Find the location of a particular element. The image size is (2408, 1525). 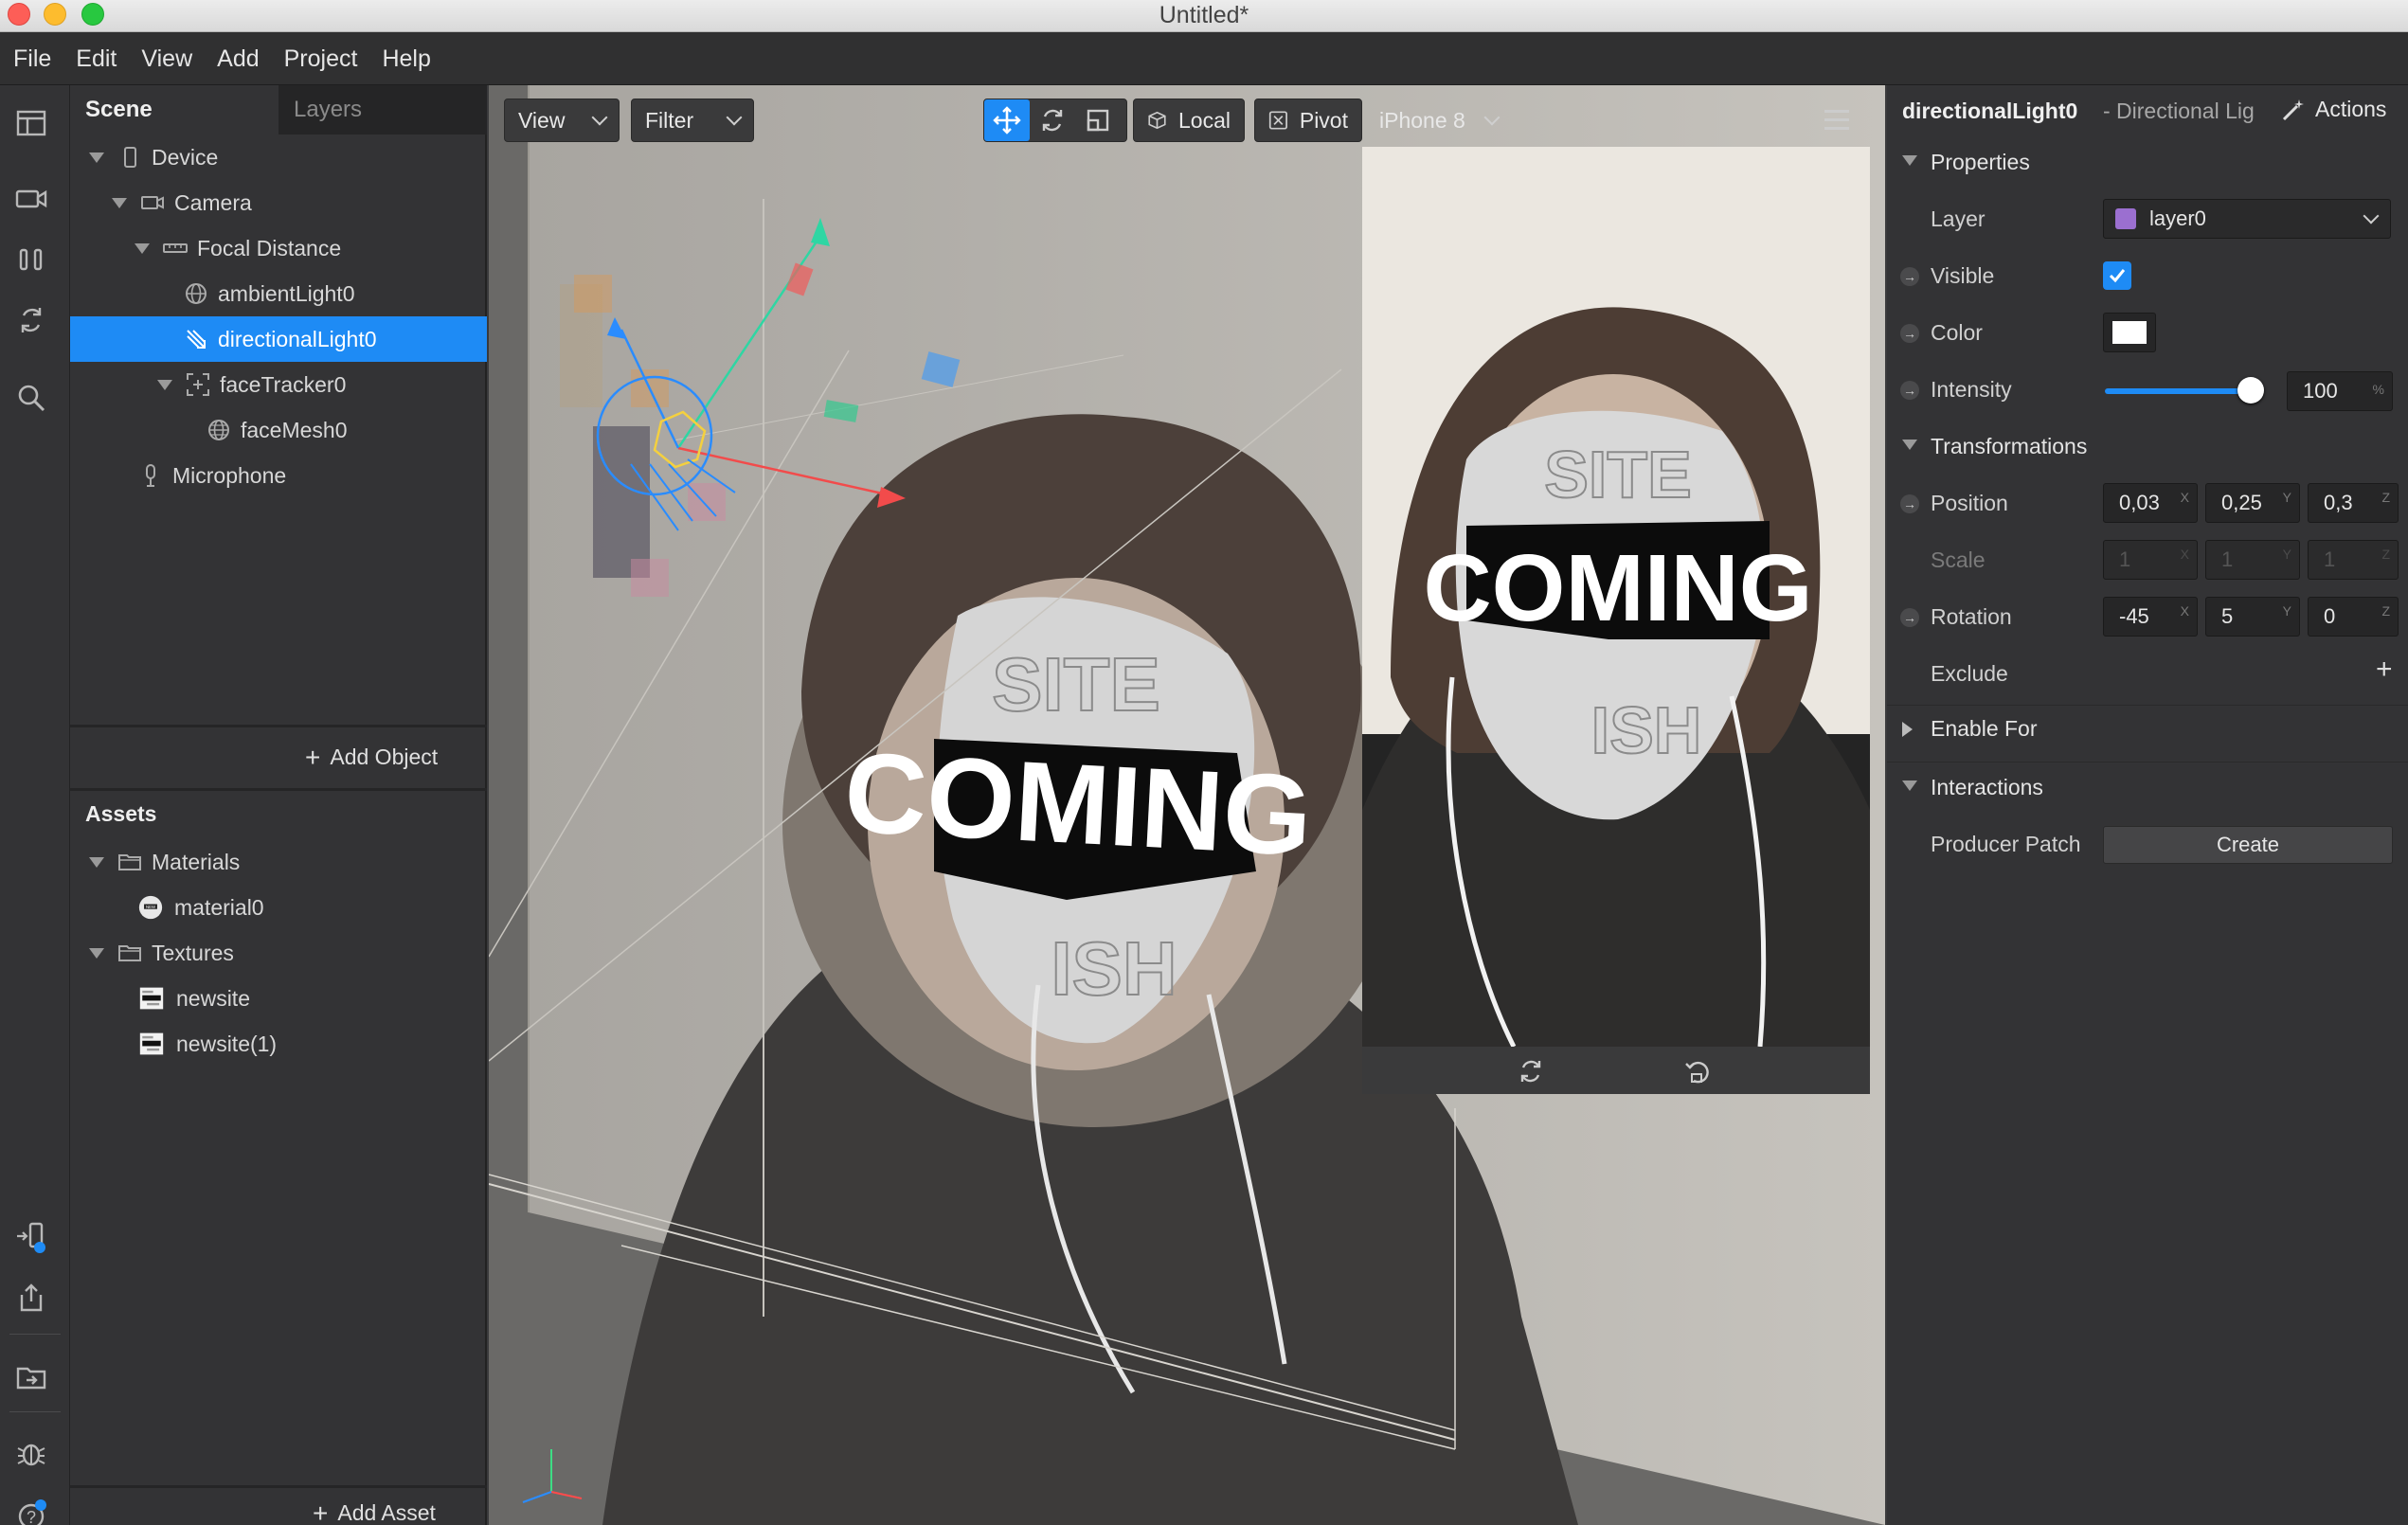

layer-dropdown: layer0 is located at coordinates (2247, 219).